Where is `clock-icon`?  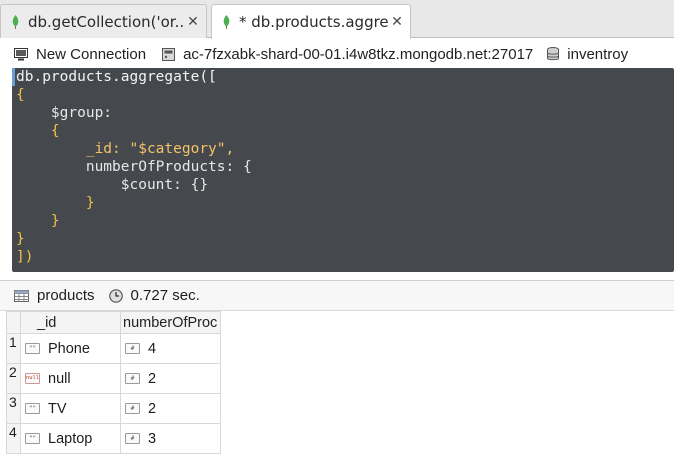
clock-icon is located at coordinates (115, 295).